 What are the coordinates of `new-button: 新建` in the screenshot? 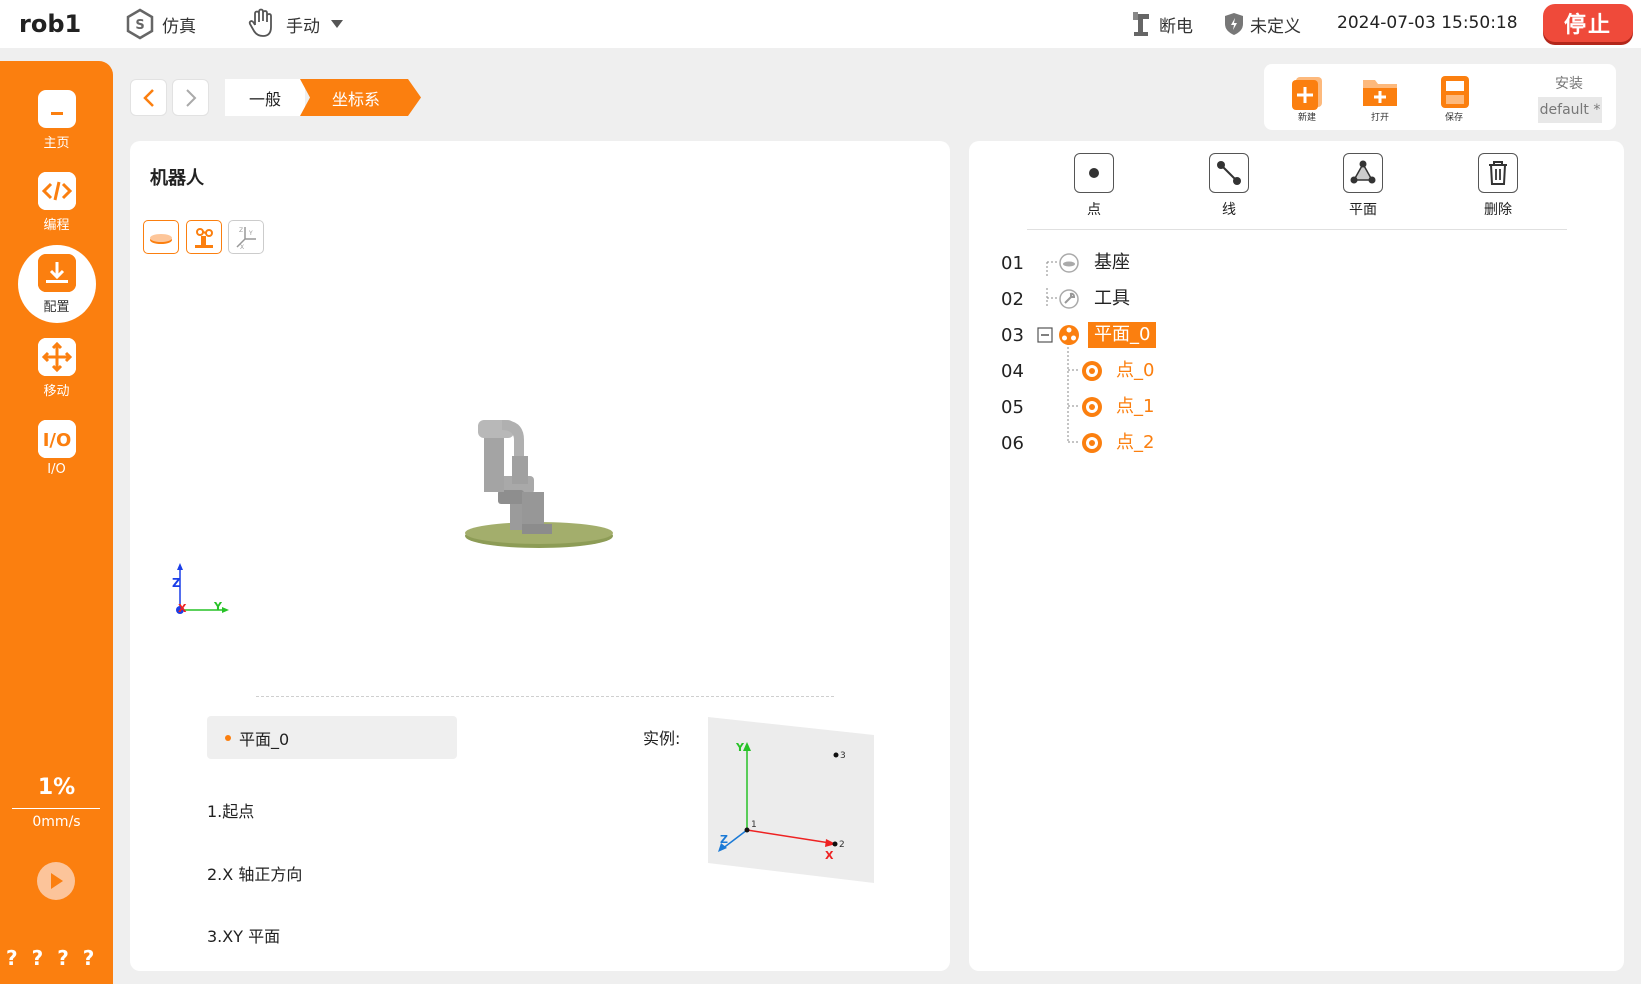 It's located at (1307, 98).